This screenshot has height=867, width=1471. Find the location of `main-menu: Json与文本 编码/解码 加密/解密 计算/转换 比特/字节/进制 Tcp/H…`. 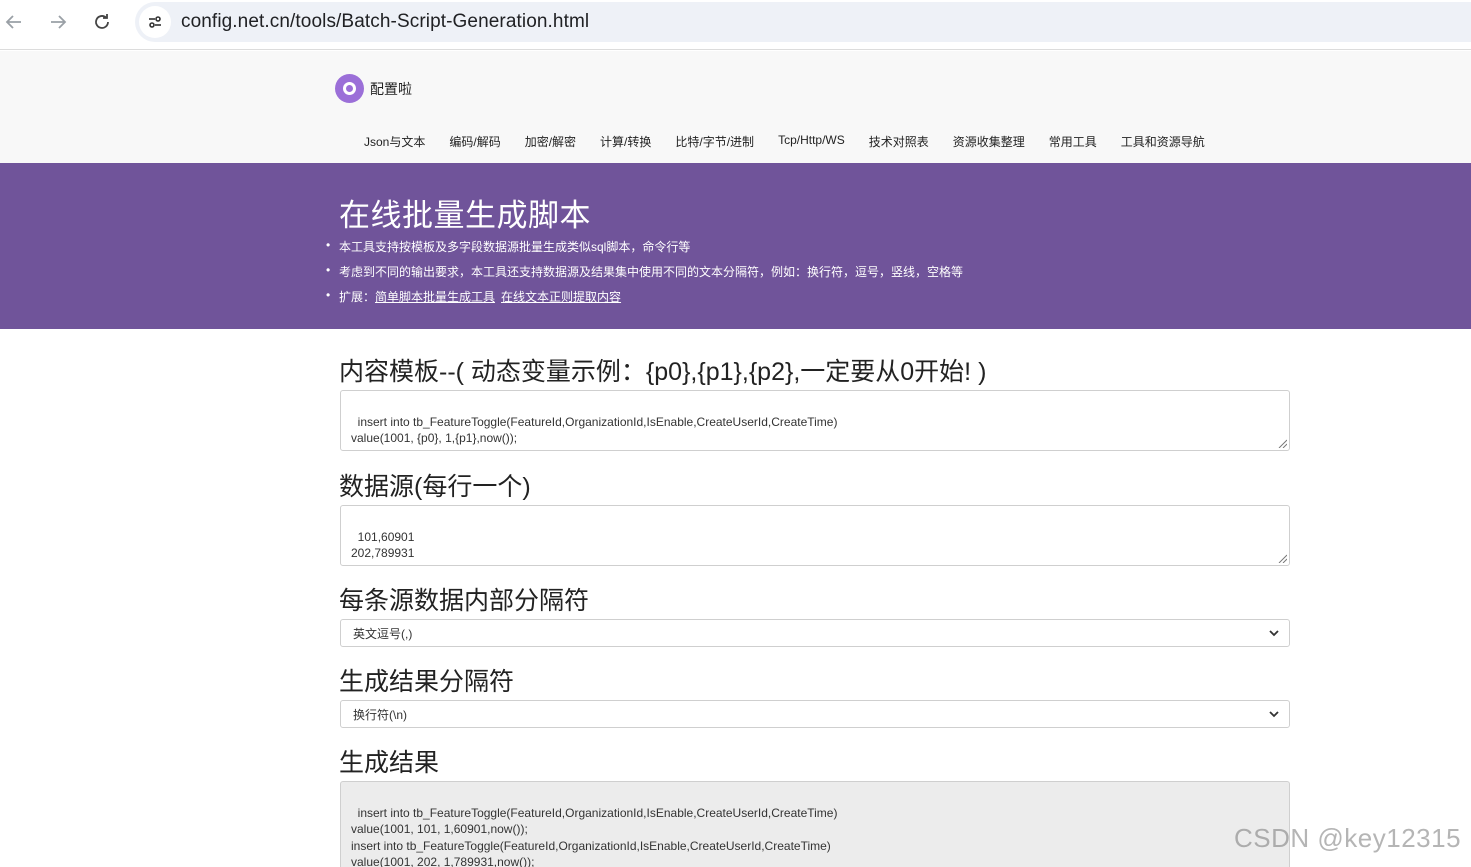

main-menu: Json与文本 编码/解码 加密/解密 计算/转换 比特/字节/进制 Tcp/H… is located at coordinates (784, 141).